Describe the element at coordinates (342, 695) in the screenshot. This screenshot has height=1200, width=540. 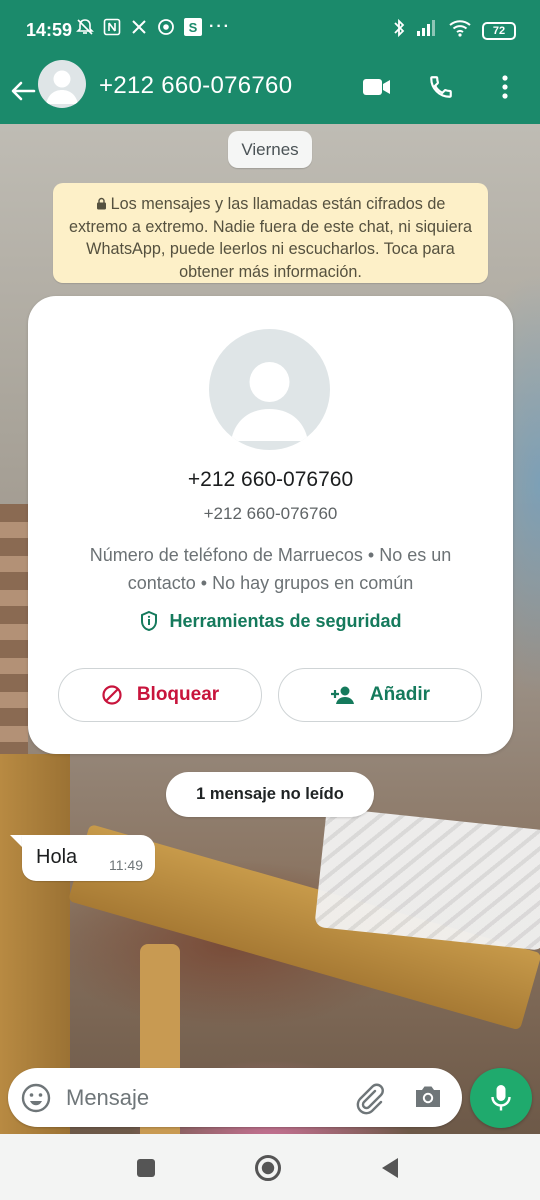
I see `add-person-icon` at that location.